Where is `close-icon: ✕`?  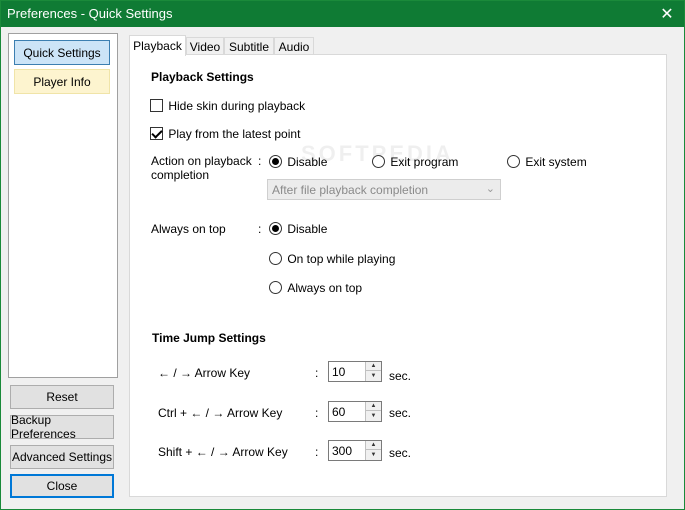 close-icon: ✕ is located at coordinates (667, 14).